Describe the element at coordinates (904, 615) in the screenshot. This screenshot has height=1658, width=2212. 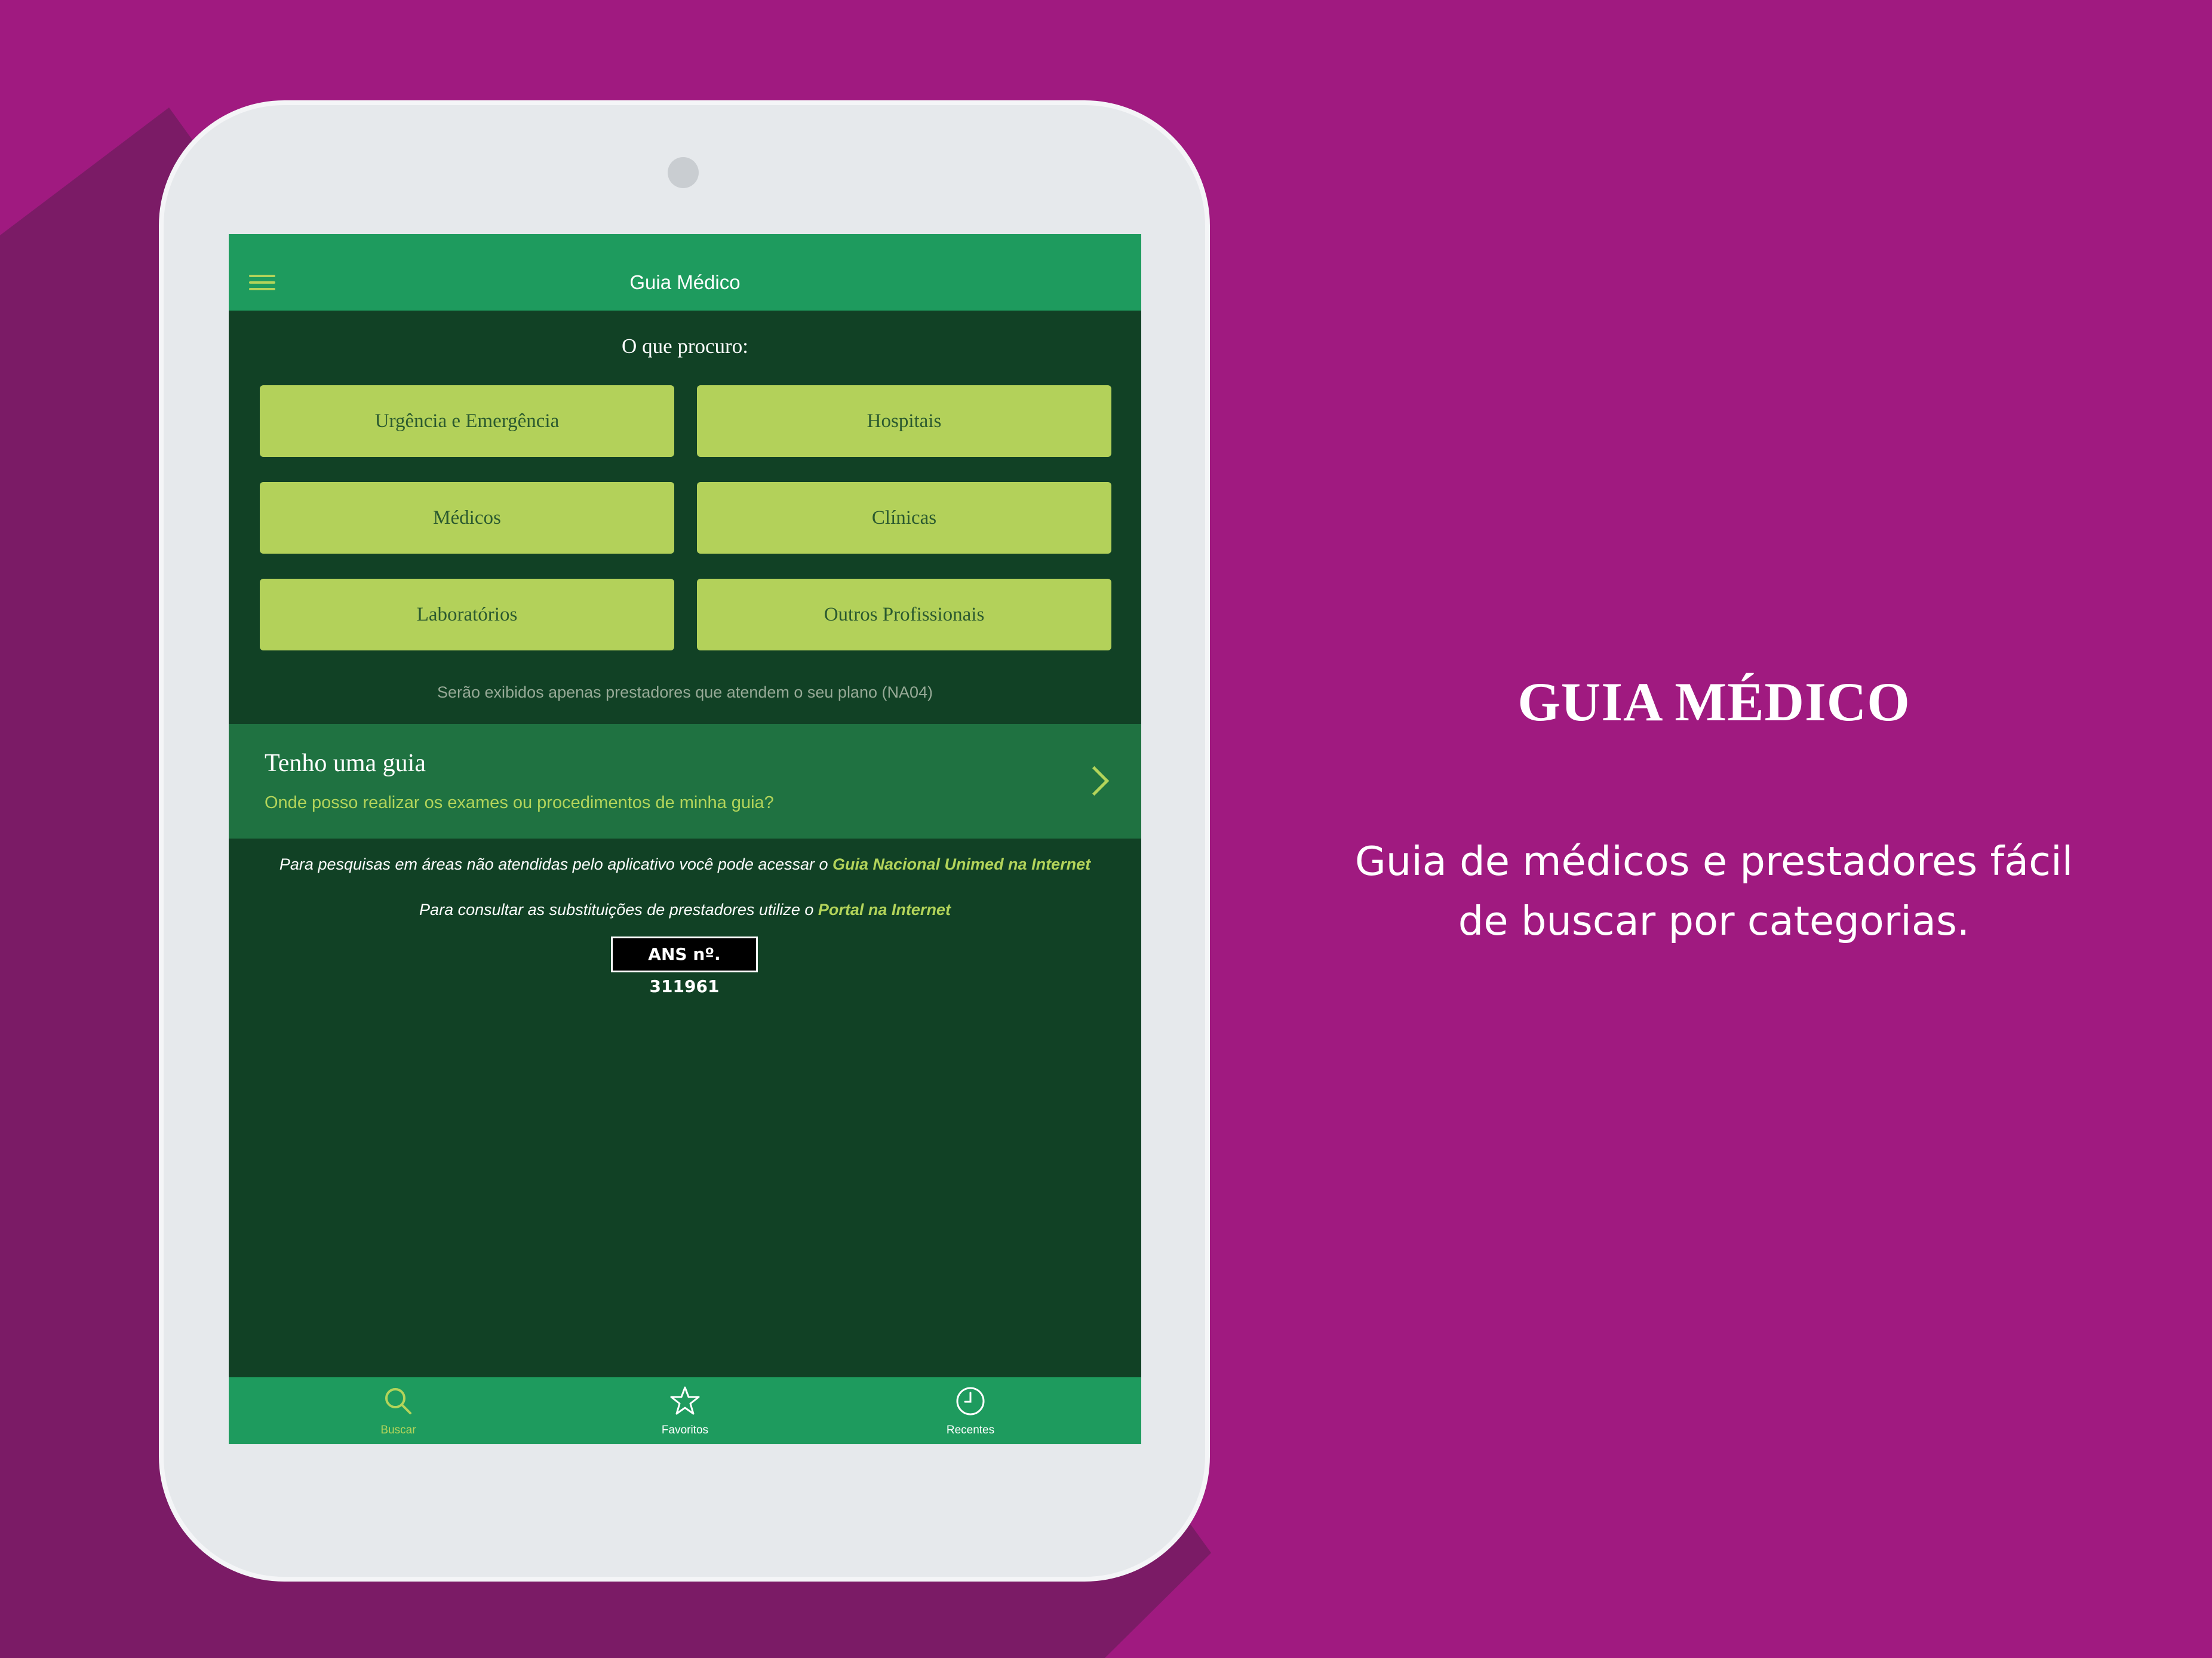
I see `category-outros-button: Outros Profissionais` at that location.